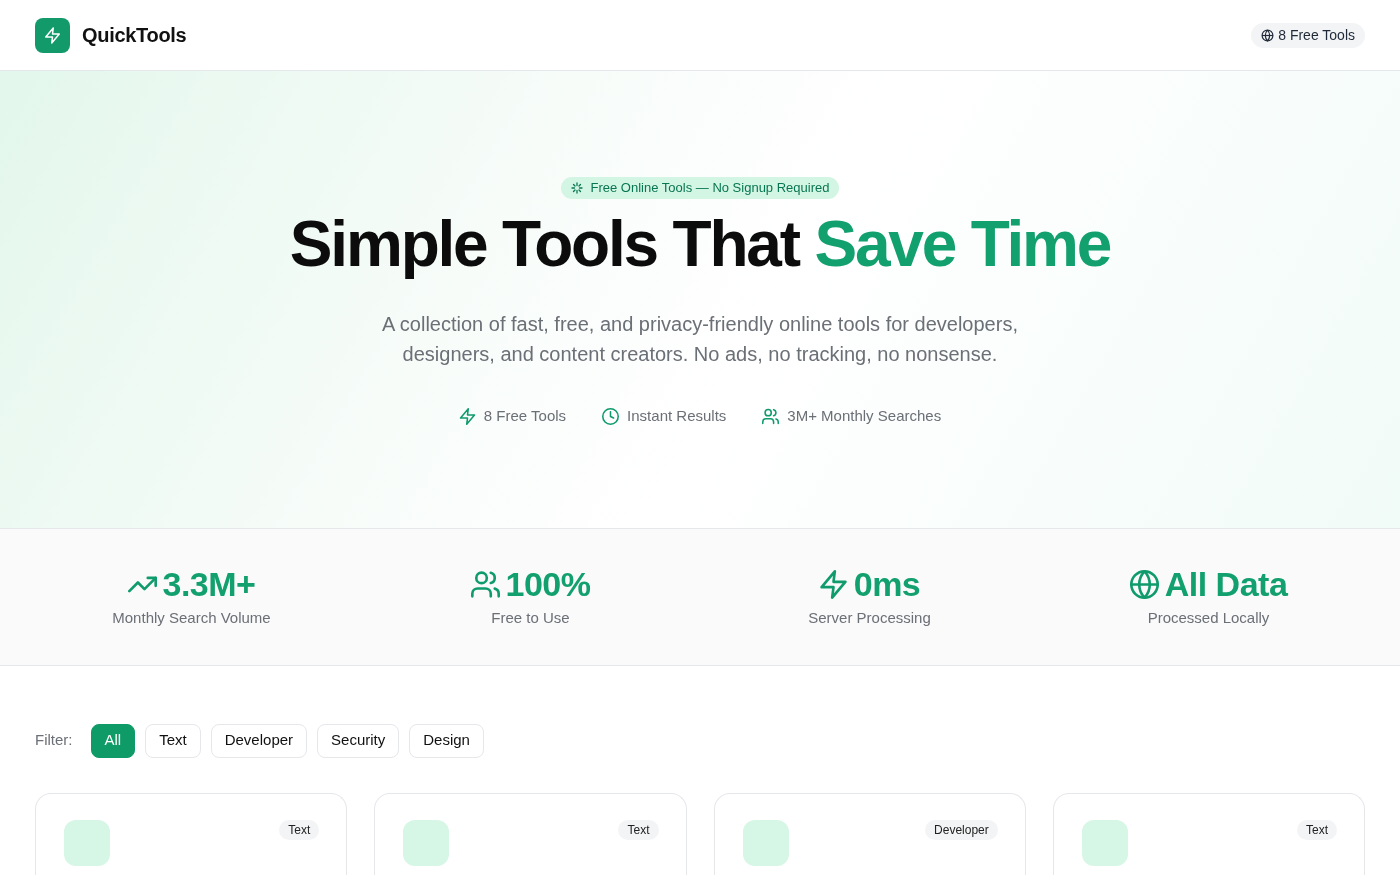 The width and height of the screenshot is (1400, 875). What do you see at coordinates (209, 584) in the screenshot?
I see `stat-value: 3.3M+` at bounding box center [209, 584].